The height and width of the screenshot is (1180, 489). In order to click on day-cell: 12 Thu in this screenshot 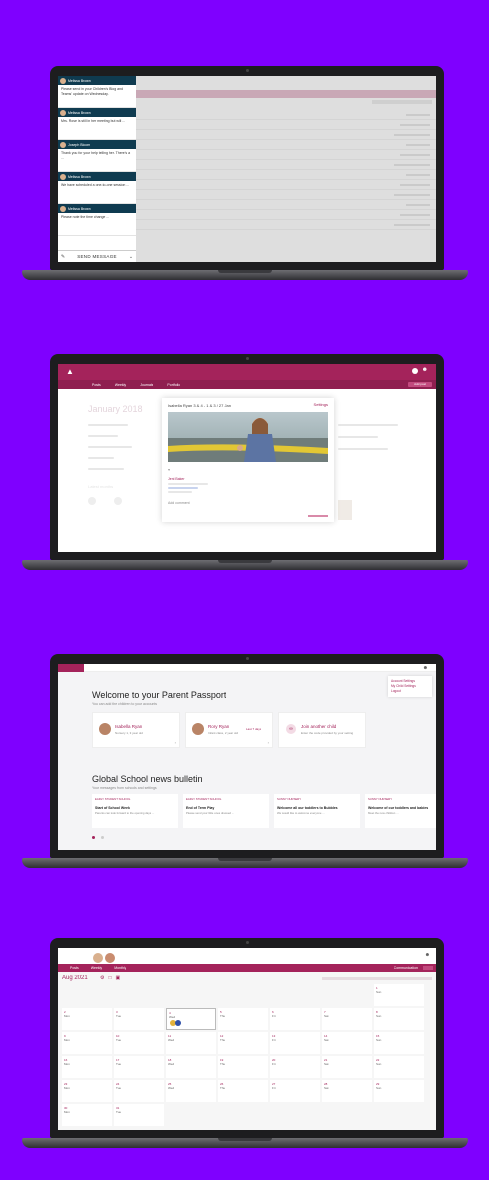, I will do `click(243, 1043)`.